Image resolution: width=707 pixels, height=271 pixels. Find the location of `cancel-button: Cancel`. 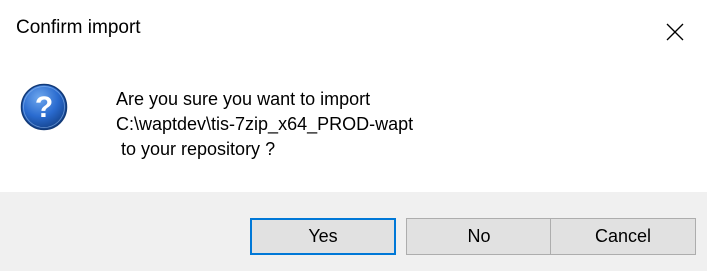

cancel-button: Cancel is located at coordinates (623, 236).